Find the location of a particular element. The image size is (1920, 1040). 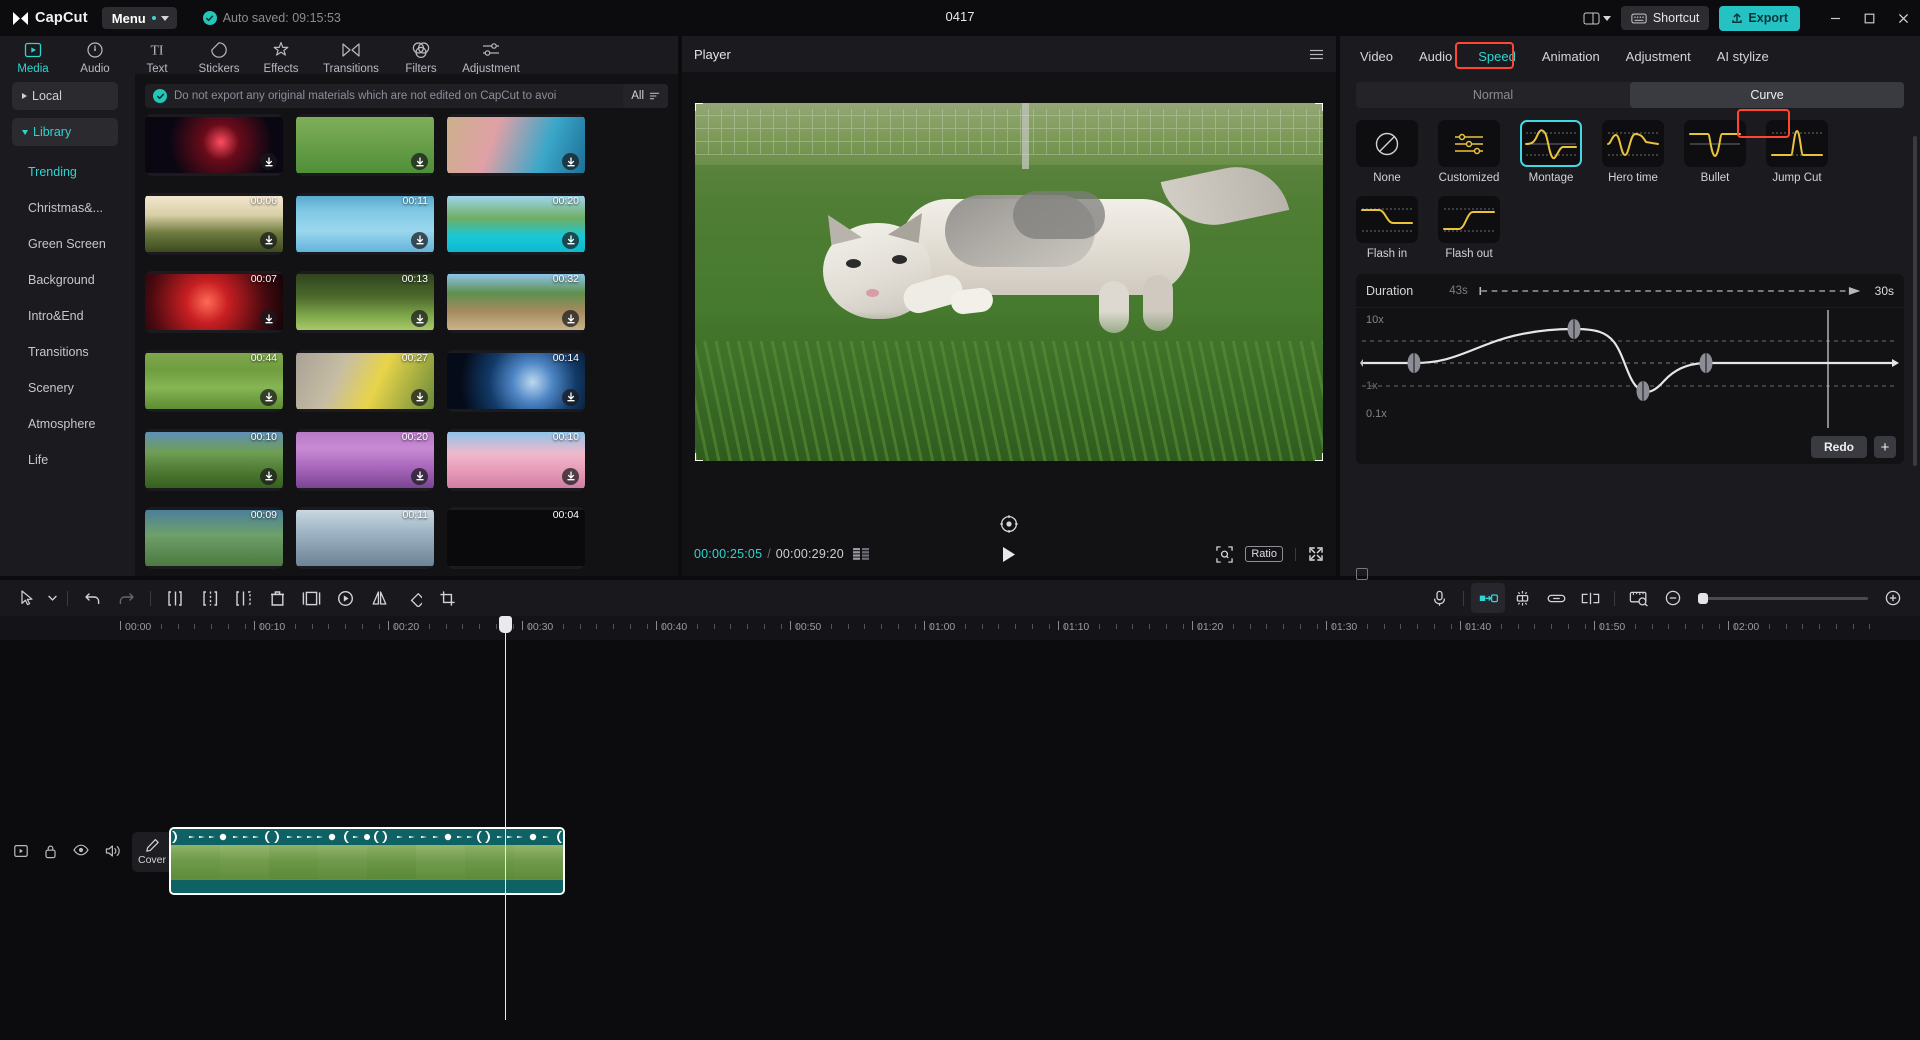

rotate-icon is located at coordinates (413, 598).